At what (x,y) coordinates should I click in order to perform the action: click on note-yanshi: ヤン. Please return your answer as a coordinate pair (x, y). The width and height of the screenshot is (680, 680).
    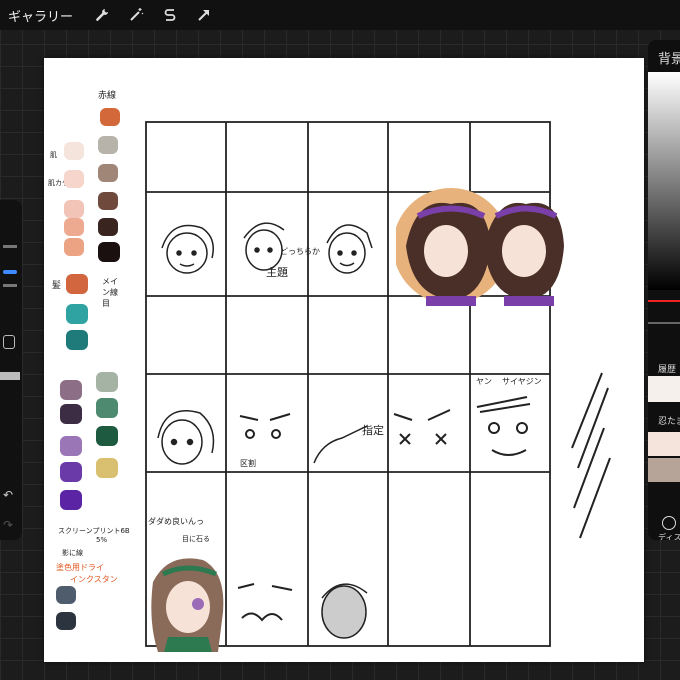
    Looking at the image, I should click on (484, 381).